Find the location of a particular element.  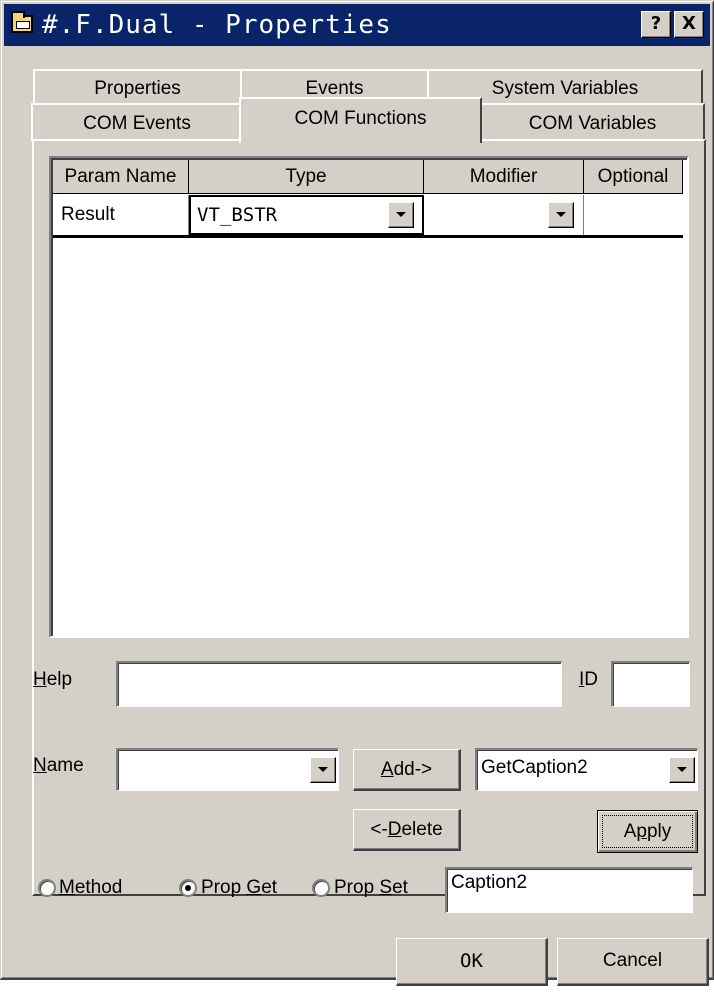

col-header-type: Type is located at coordinates (306, 177).